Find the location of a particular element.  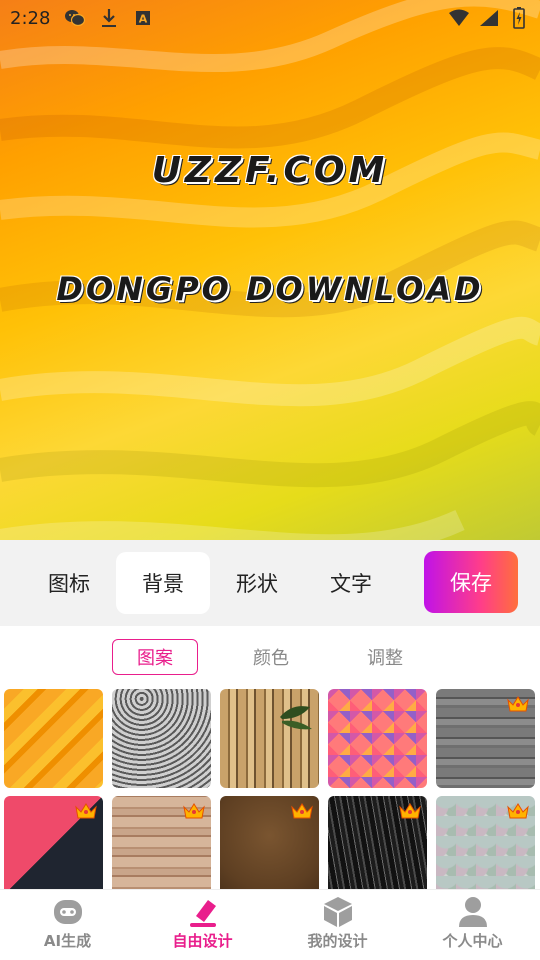

editor-toolbar: 图标 背景 形状 文字 保存 is located at coordinates (270, 583).